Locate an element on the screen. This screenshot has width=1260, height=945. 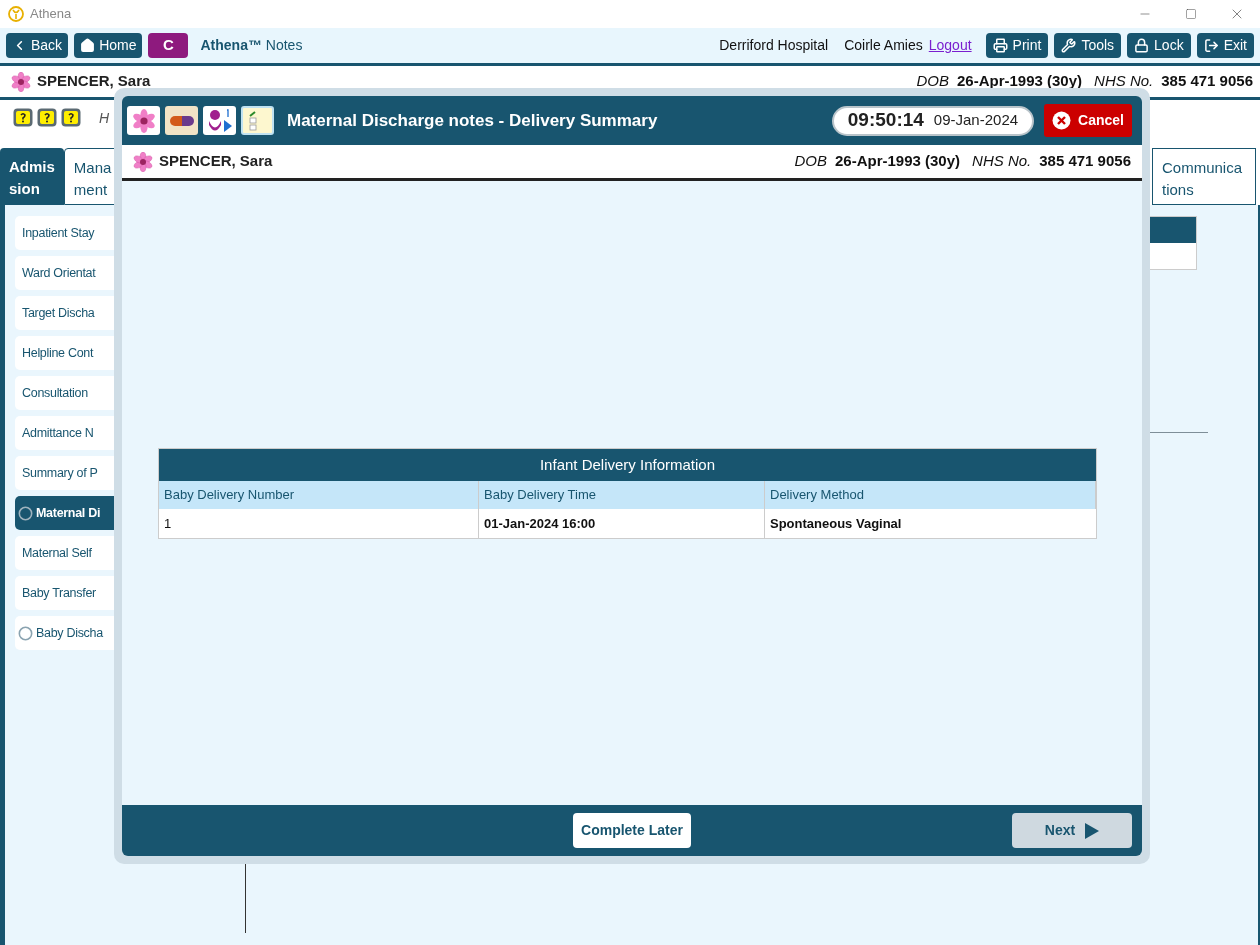
clock-time: 09:50:14 is located at coordinates (885, 120).